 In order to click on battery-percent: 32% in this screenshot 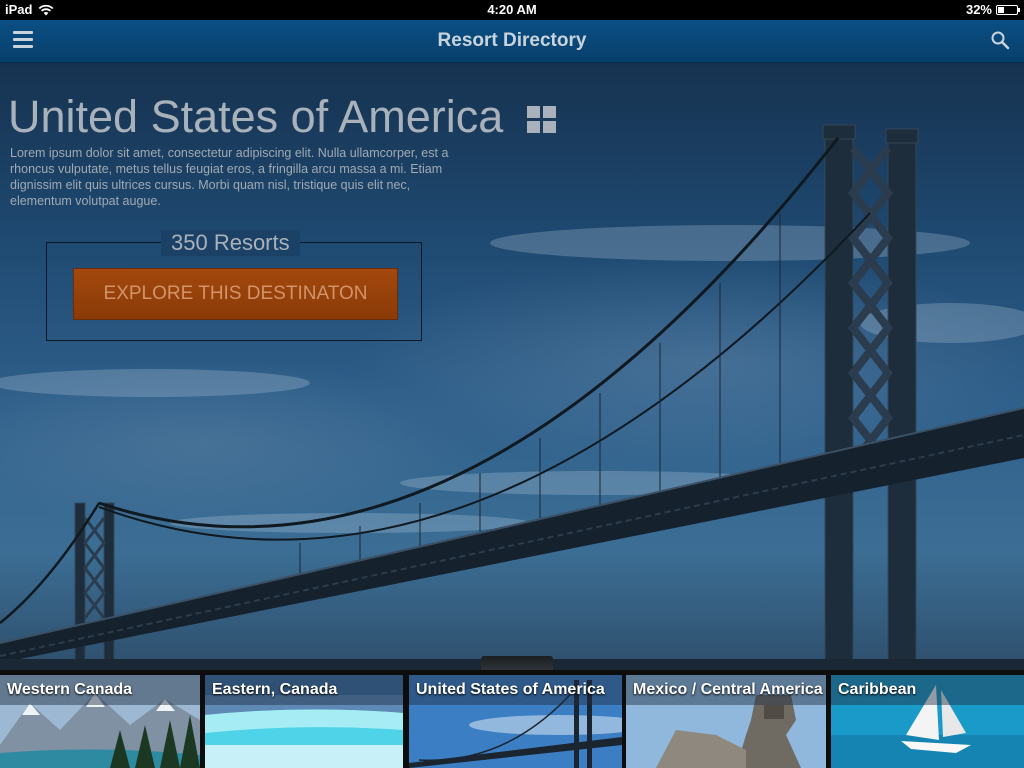, I will do `click(978, 9)`.